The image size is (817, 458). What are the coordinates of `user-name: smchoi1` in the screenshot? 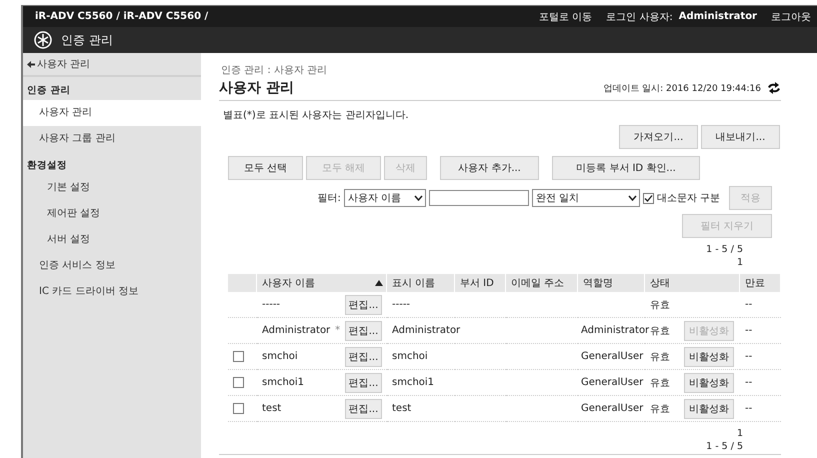 It's located at (283, 382).